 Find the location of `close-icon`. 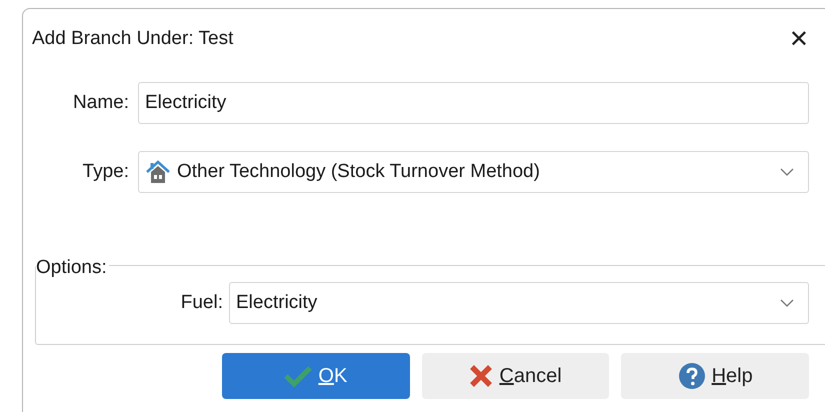

close-icon is located at coordinates (481, 376).